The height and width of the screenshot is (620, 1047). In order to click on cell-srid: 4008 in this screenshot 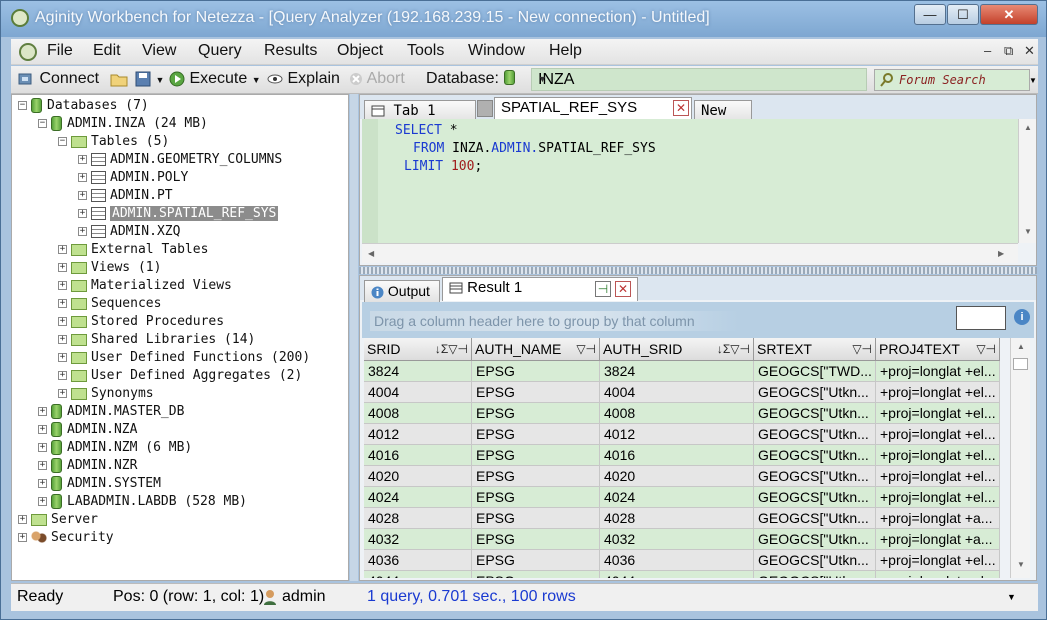, I will do `click(418, 413)`.